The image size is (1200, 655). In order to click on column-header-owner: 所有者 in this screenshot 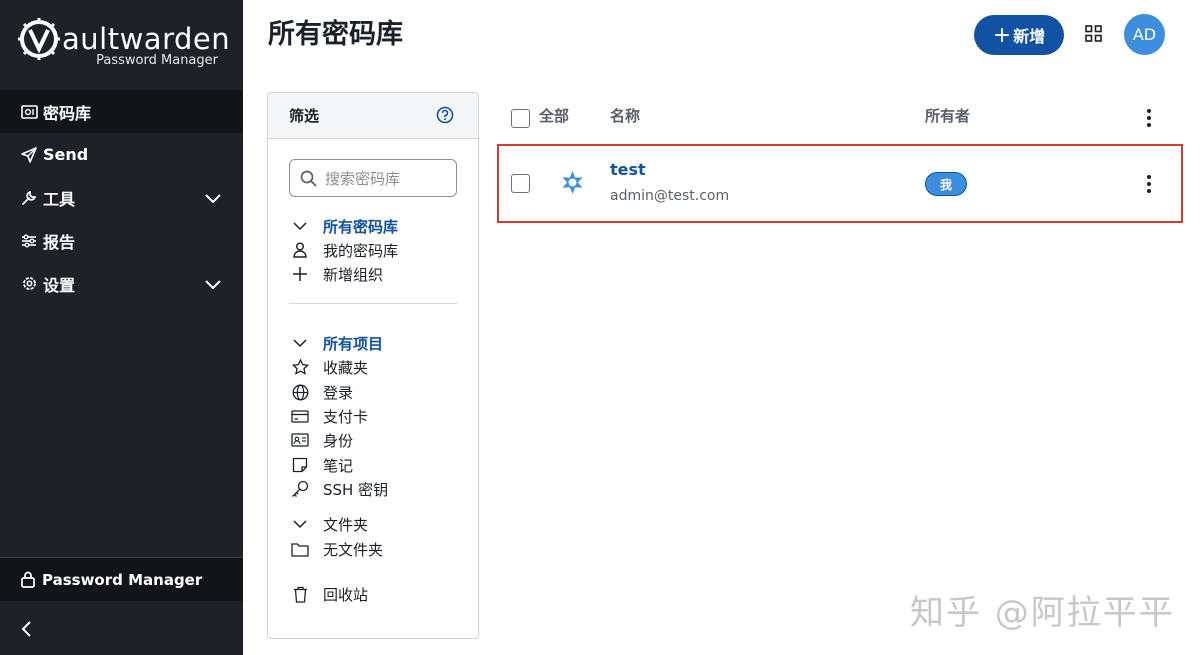, I will do `click(947, 115)`.